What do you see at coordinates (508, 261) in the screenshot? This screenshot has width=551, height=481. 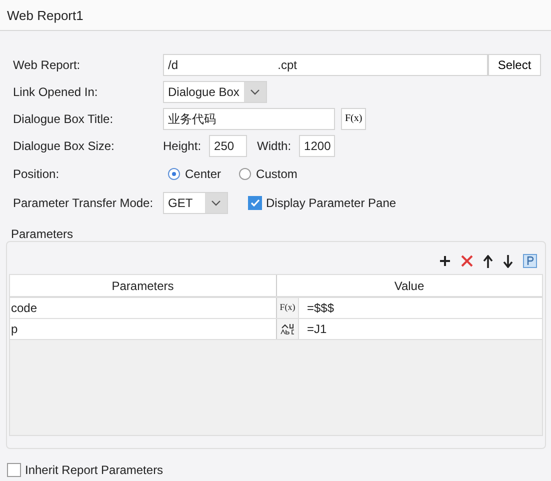 I see `down-arrow-icon` at bounding box center [508, 261].